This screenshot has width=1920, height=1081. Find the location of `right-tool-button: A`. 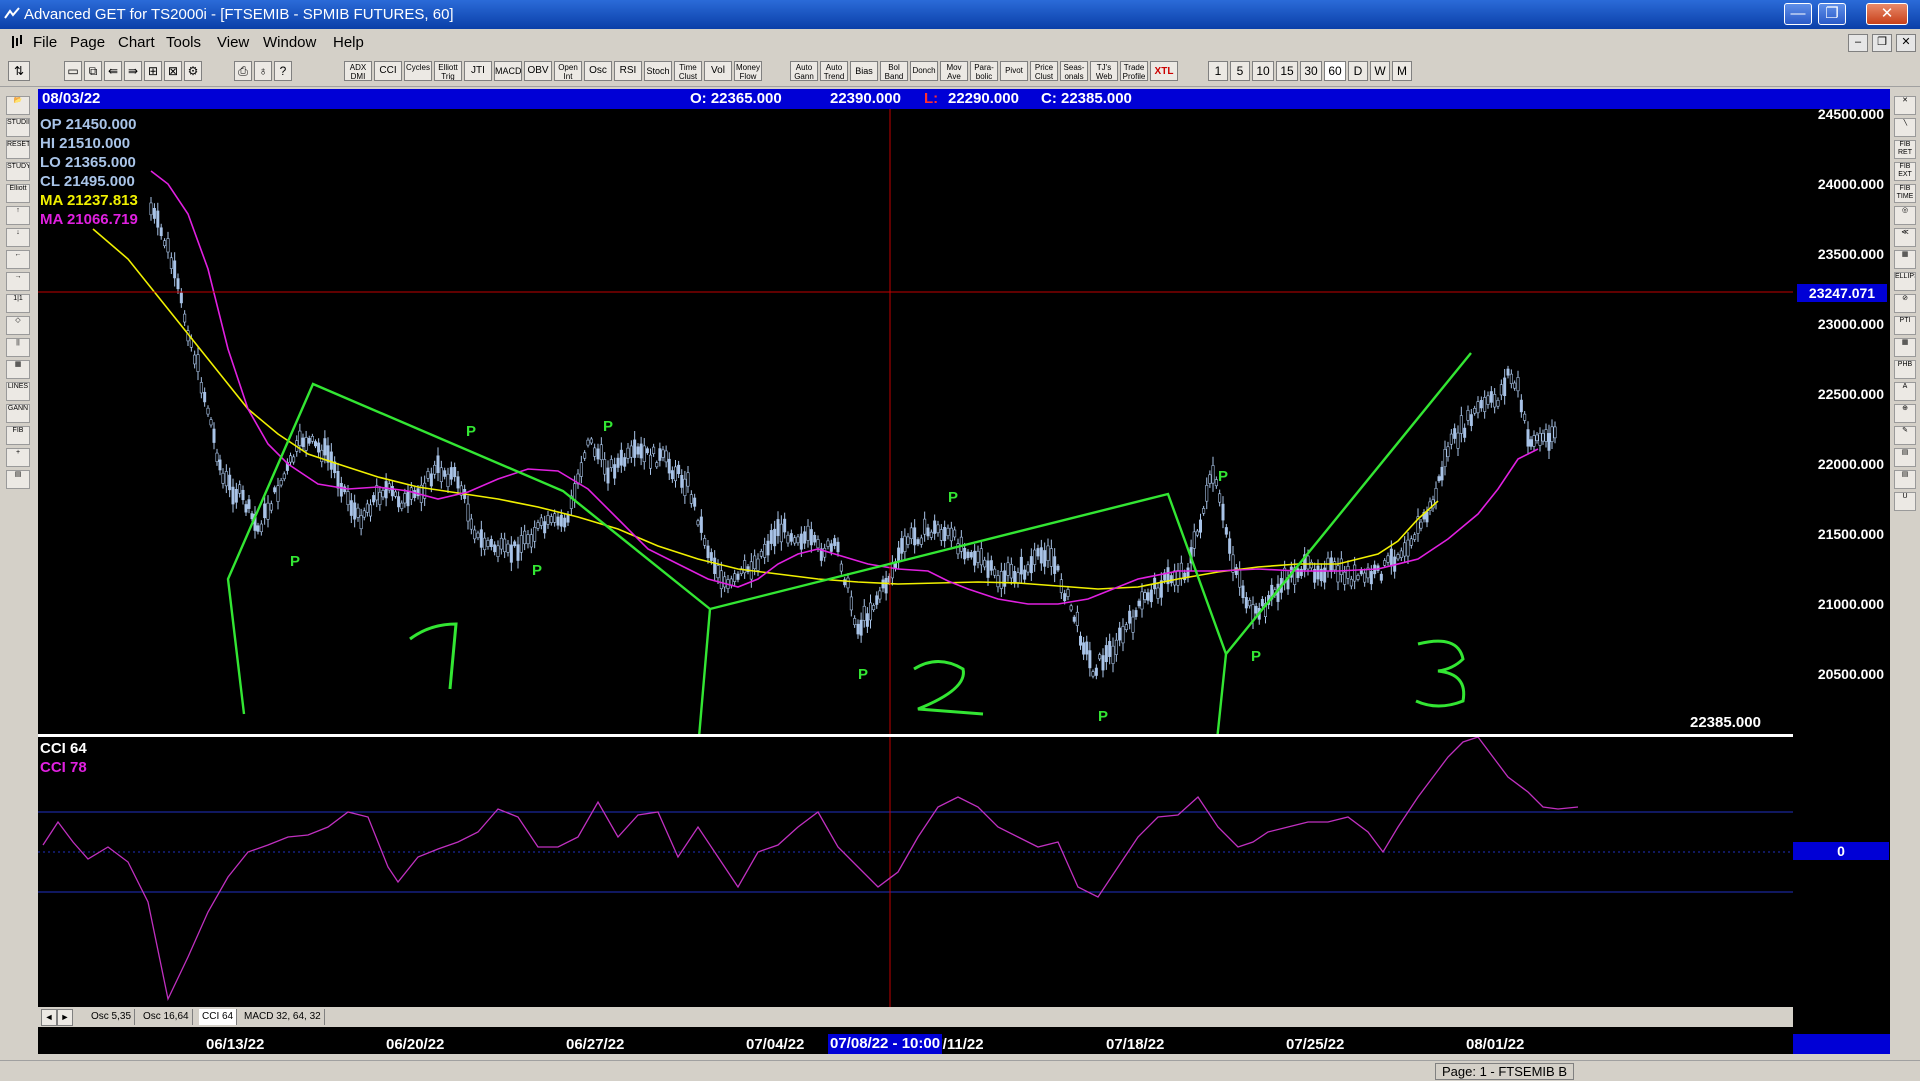

right-tool-button: A is located at coordinates (1905, 391).